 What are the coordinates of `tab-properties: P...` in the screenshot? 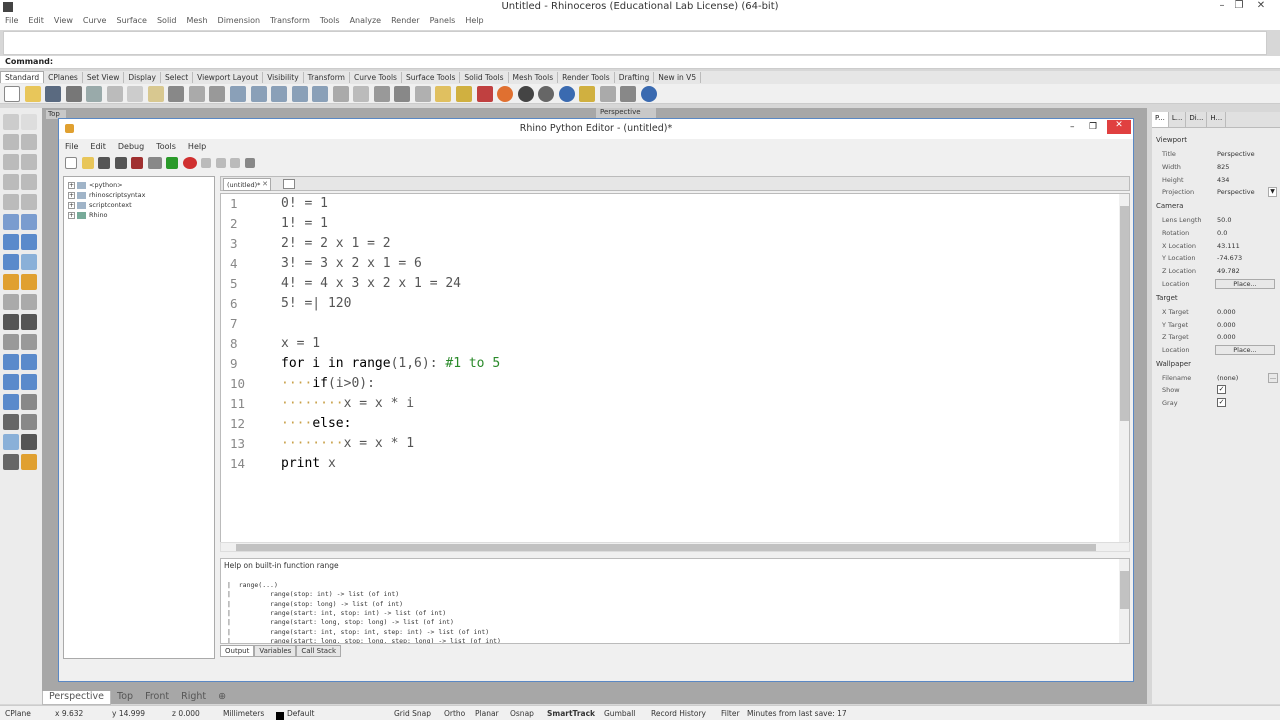 It's located at (1160, 119).